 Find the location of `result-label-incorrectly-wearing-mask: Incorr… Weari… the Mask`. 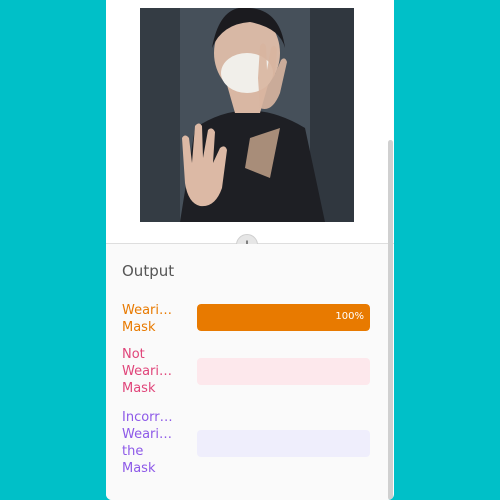

result-label-incorrectly-wearing-mask: Incorr… Weari… the Mask is located at coordinates (147, 443).